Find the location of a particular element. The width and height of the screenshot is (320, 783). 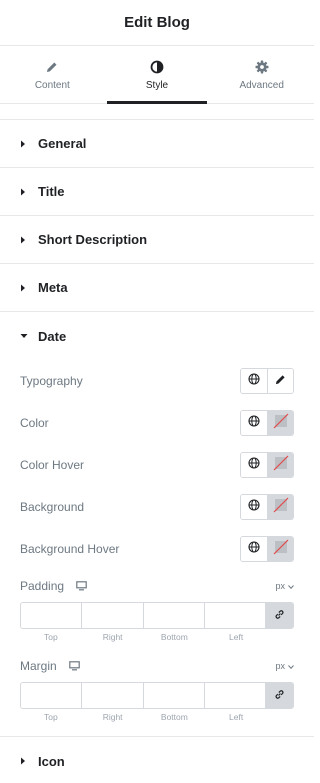

padding-bottom-input is located at coordinates (174, 615).